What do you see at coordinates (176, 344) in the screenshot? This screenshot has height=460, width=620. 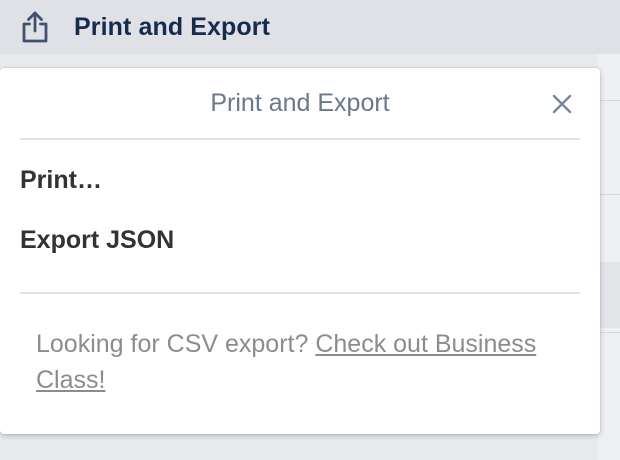 I see `csv-export-prefix: Looking for CSV export?` at bounding box center [176, 344].